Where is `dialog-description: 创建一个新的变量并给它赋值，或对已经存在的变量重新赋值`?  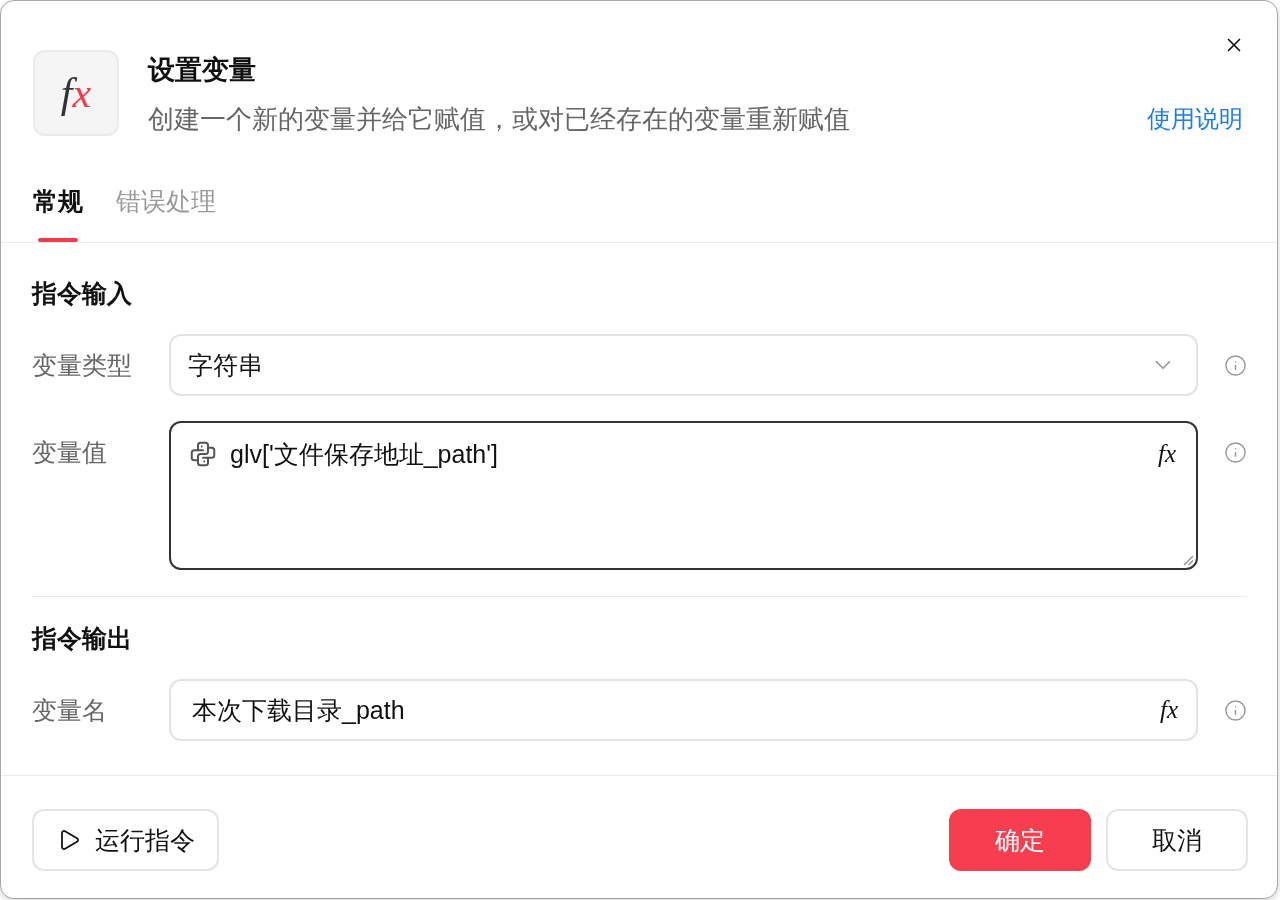 dialog-description: 创建一个新的变量并给它赋值，或对已经存在的变量重新赋值 is located at coordinates (499, 119).